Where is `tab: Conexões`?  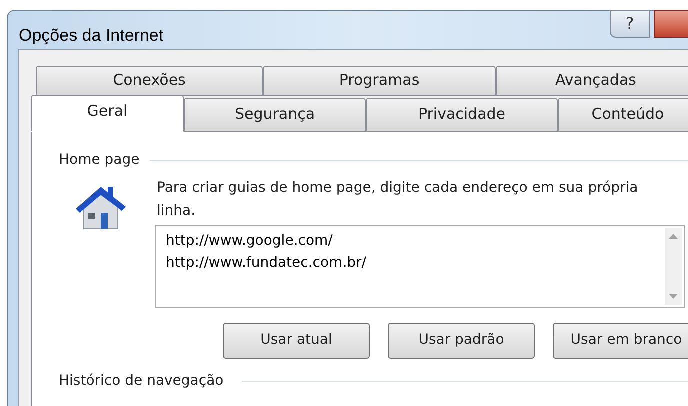 tab: Conexões is located at coordinates (149, 81).